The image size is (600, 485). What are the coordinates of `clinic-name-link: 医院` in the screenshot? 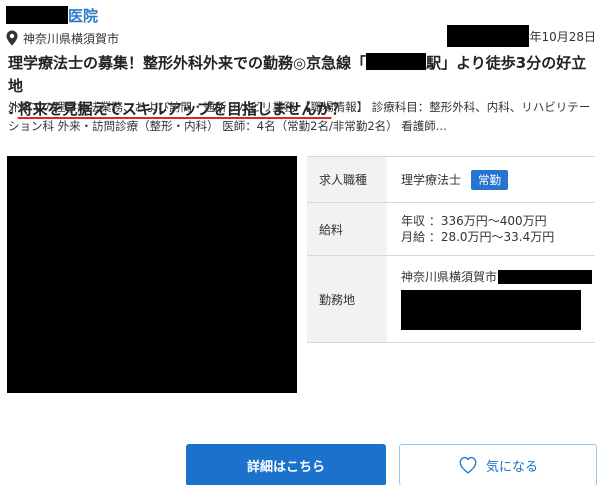 It's located at (52, 15).